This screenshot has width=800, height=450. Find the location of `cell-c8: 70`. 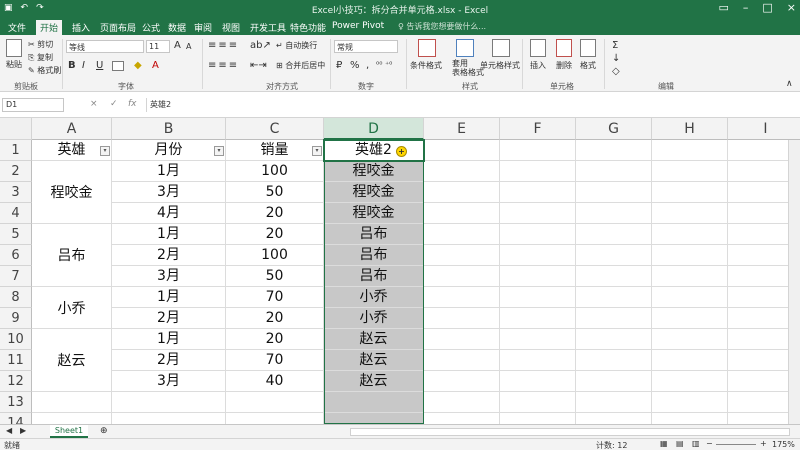

cell-c8: 70 is located at coordinates (275, 297).